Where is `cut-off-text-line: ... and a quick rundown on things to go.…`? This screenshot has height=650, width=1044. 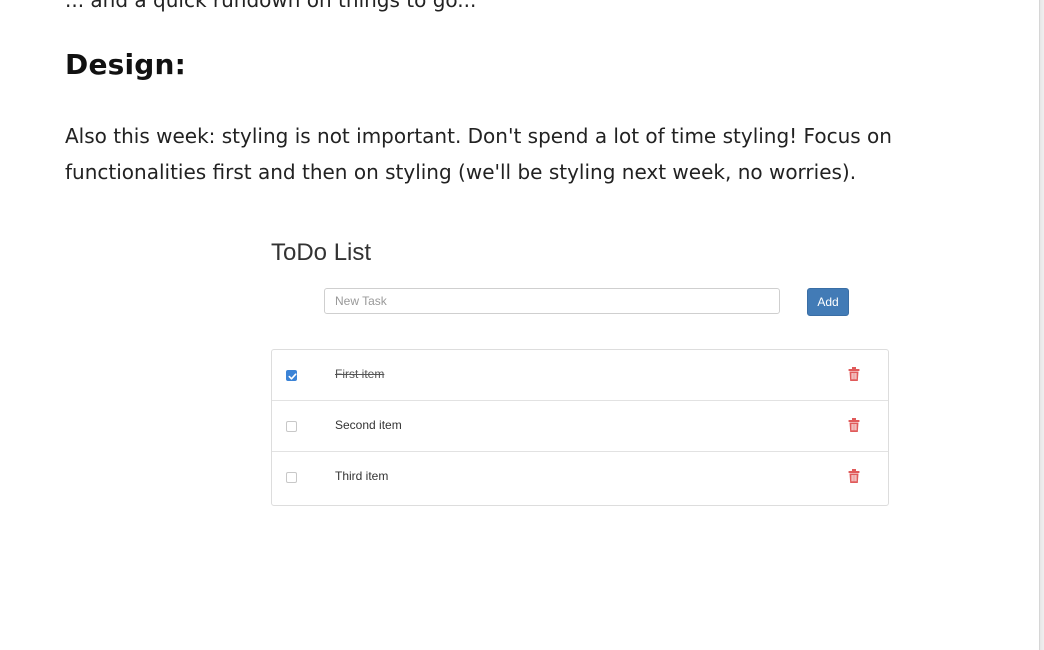
cut-off-text-line: ... and a quick rundown on things to go.… is located at coordinates (271, 6).